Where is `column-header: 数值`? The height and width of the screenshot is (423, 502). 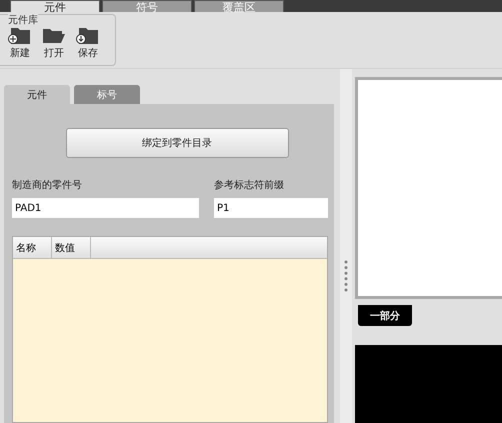
column-header: 数值 is located at coordinates (71, 247).